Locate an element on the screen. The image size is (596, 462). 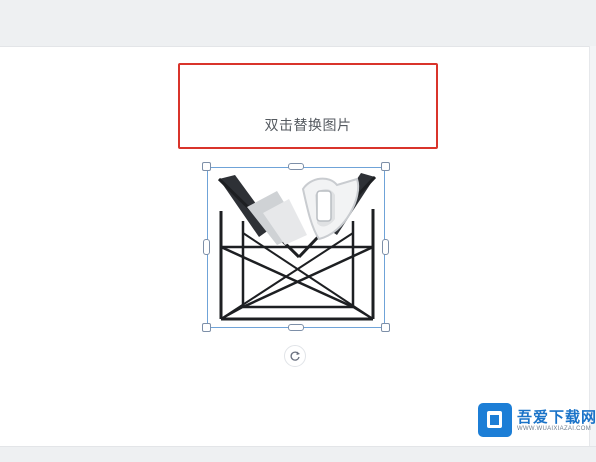
resize-handle-left is located at coordinates (206, 247).